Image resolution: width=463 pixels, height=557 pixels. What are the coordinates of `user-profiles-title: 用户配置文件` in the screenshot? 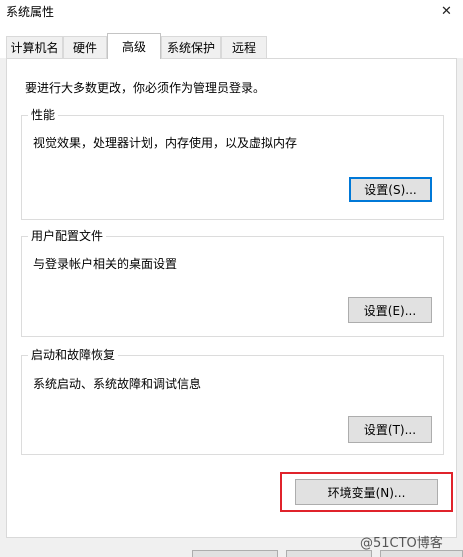 It's located at (67, 236).